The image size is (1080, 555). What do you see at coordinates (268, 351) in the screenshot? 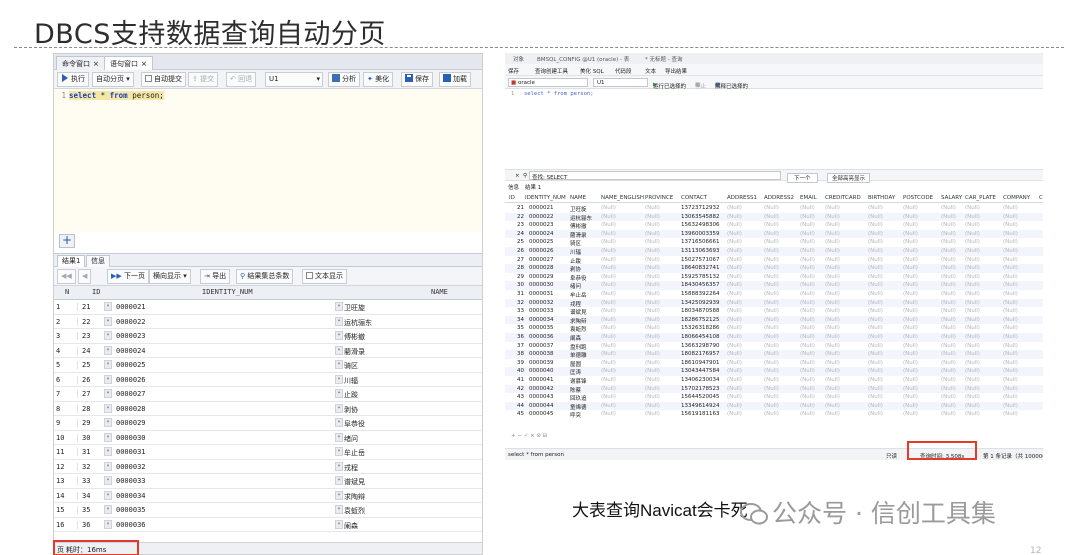
I see `table-row: 4 24 0000024 藺滑录 ▾ ▾` at bounding box center [268, 351].